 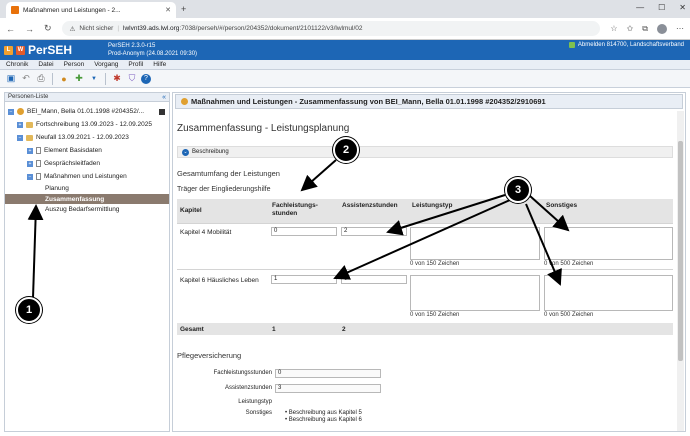 What do you see at coordinates (87, 176) in the screenshot?
I see `tree-item-massnahmen: − Maßnahmen und Leistungen` at bounding box center [87, 176].